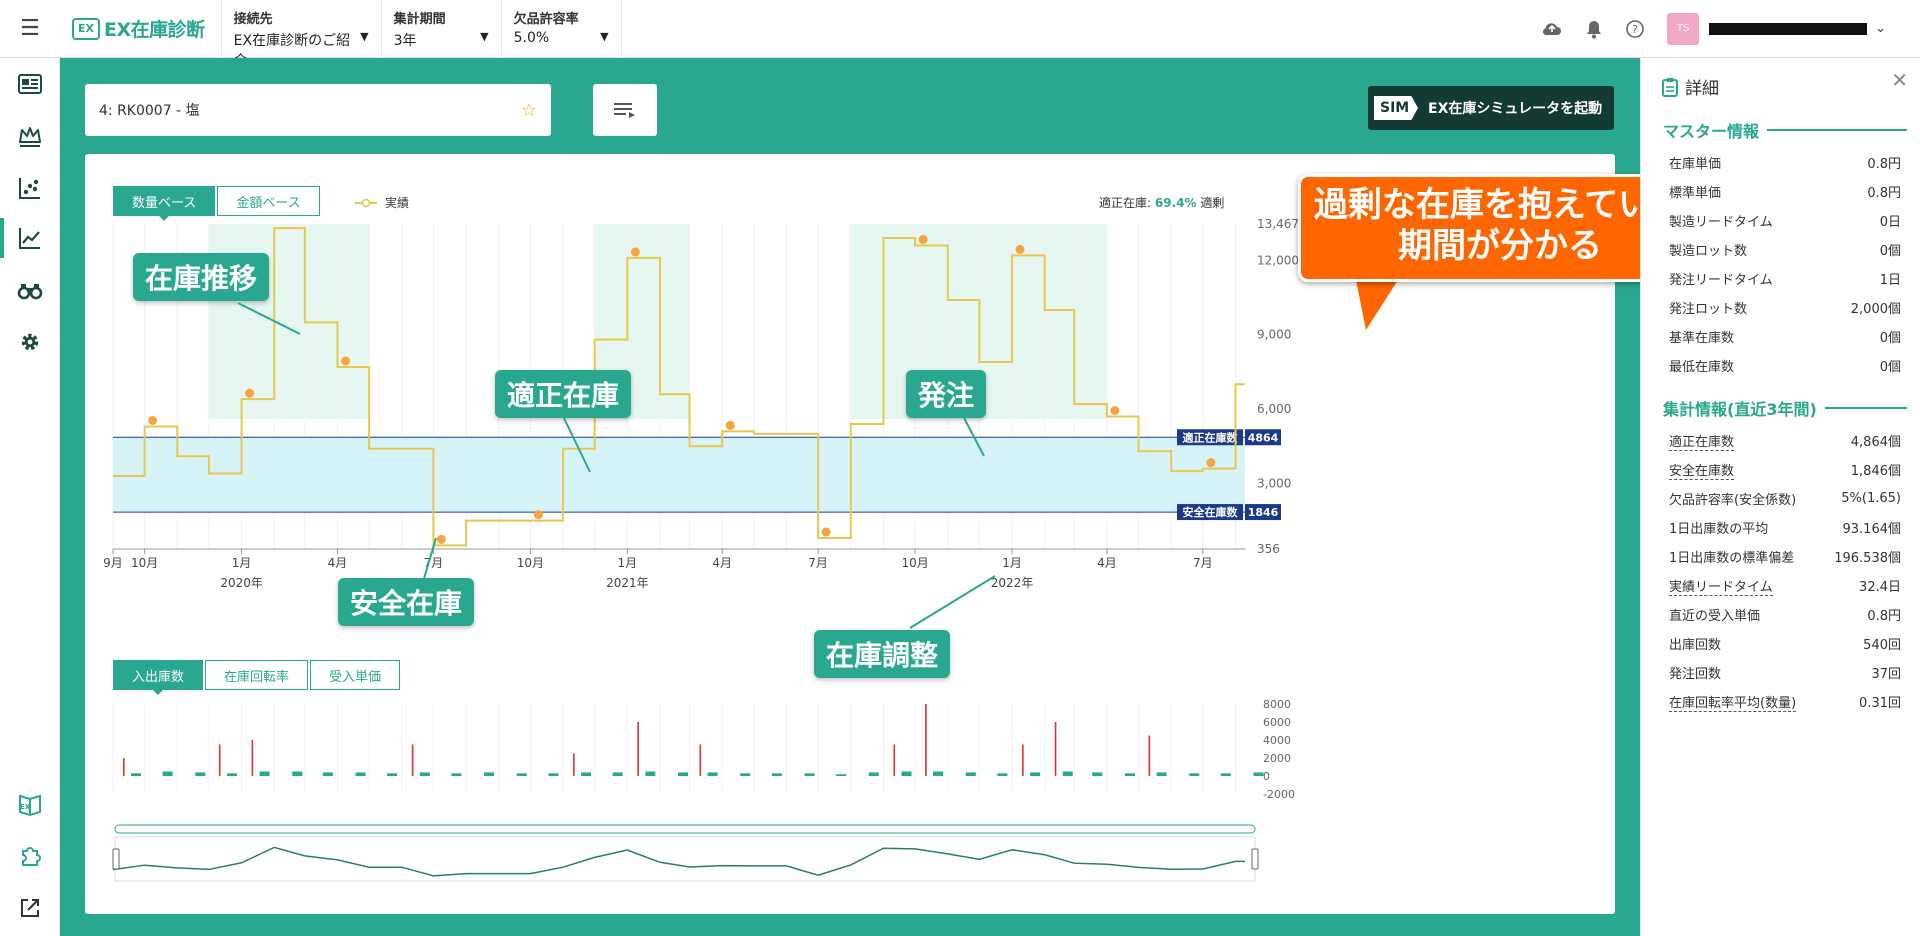 This screenshot has height=936, width=1920. What do you see at coordinates (141, 28) in the screenshot?
I see `app-logo: EX EX在庫診断` at bounding box center [141, 28].